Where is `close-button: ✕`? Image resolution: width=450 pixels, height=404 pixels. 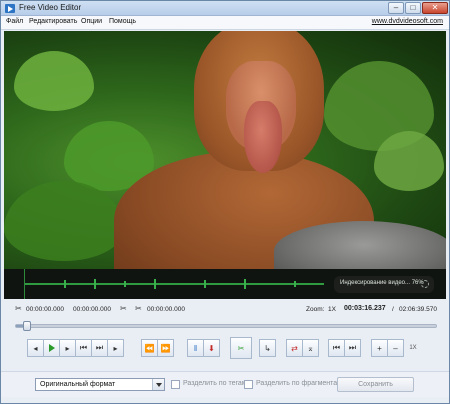 close-button: ✕ is located at coordinates (435, 8).